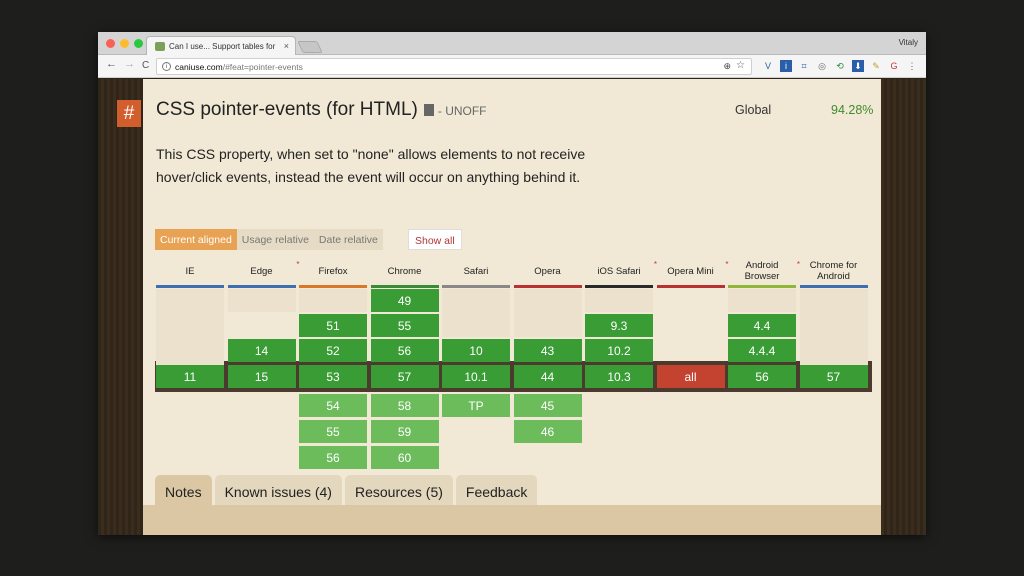  I want to click on new-tab-button, so click(310, 47).